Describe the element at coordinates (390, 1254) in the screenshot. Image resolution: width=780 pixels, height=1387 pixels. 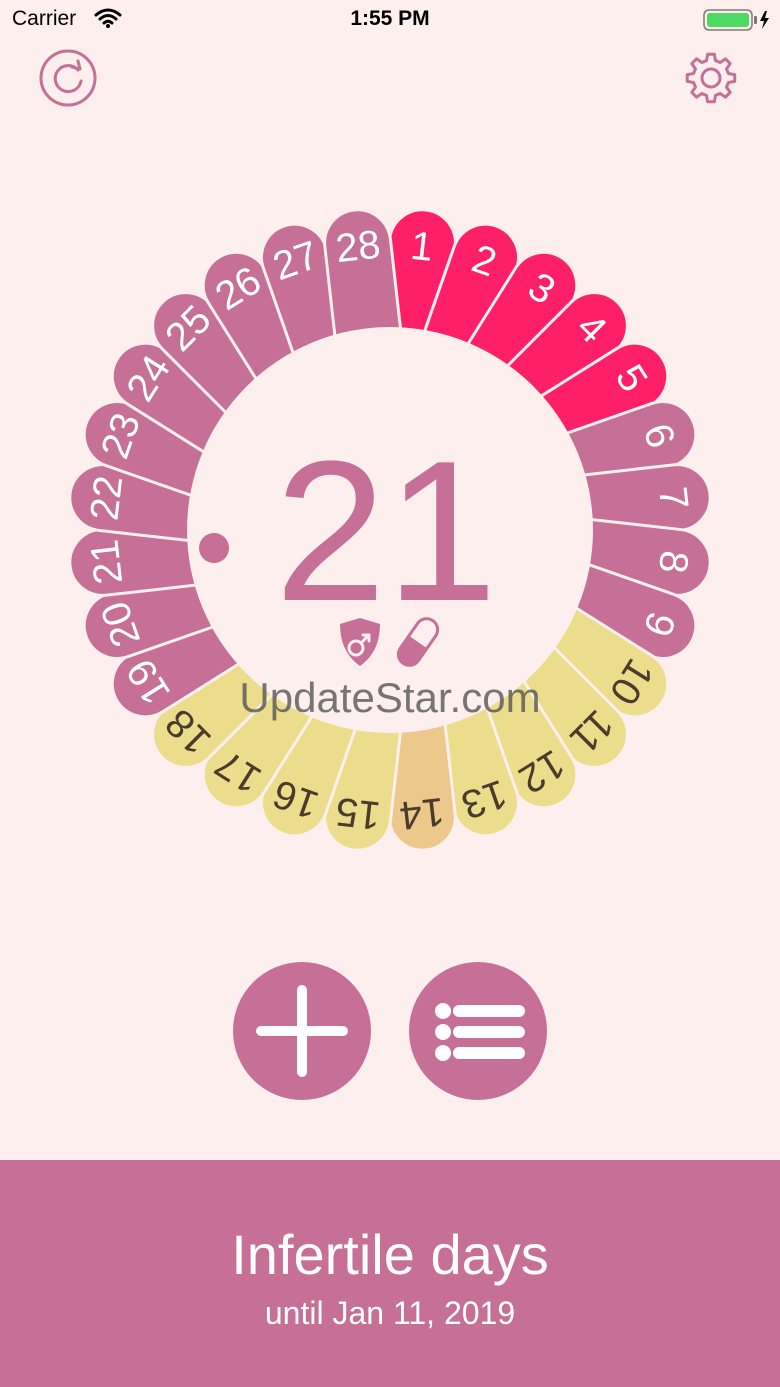
I see `status-title: Infertile days` at that location.